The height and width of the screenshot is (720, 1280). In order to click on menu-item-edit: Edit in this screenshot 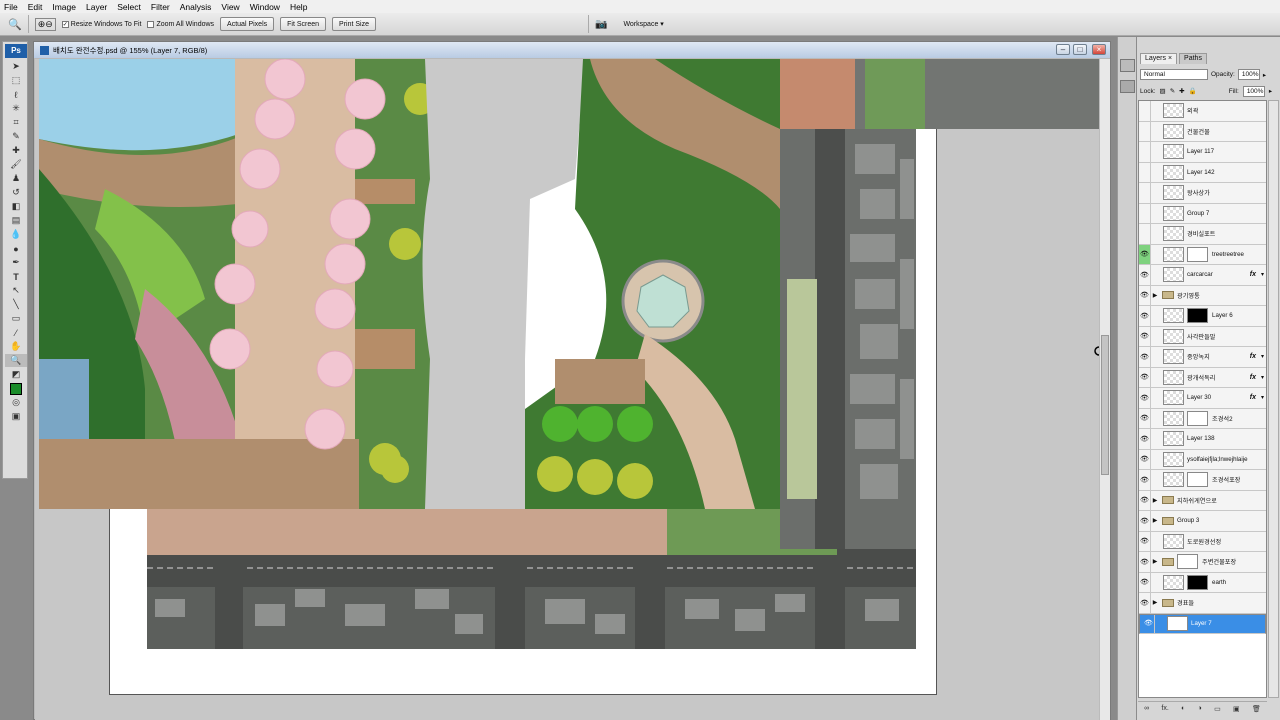, I will do `click(35, 7)`.